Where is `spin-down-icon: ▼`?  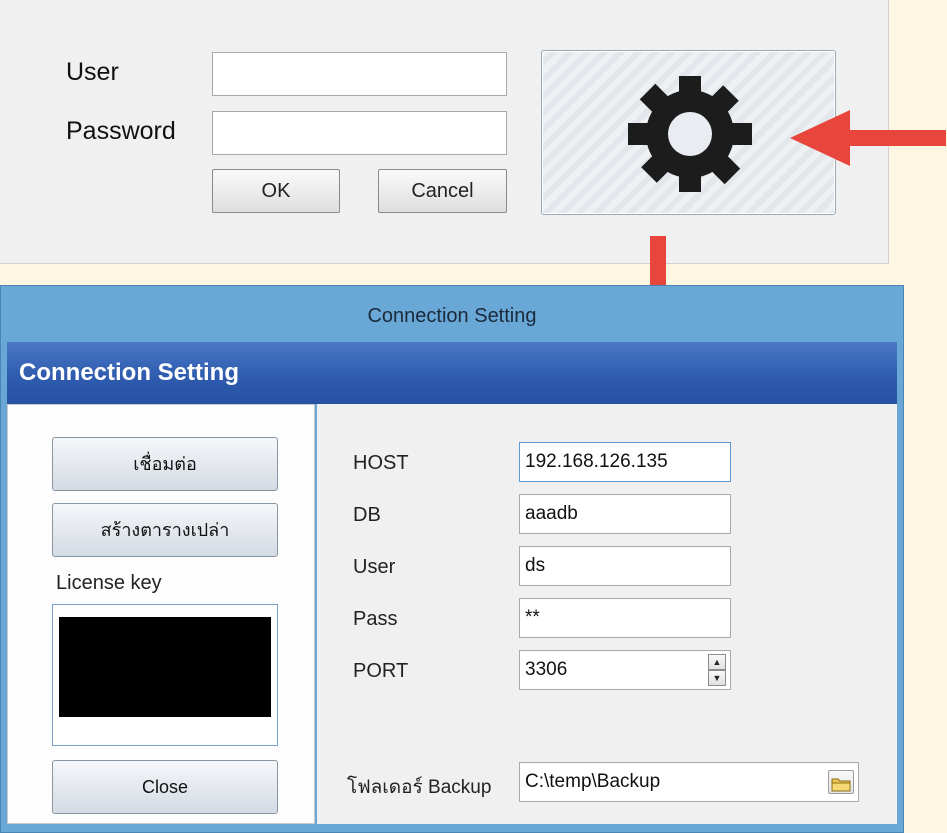
spin-down-icon: ▼ is located at coordinates (717, 678).